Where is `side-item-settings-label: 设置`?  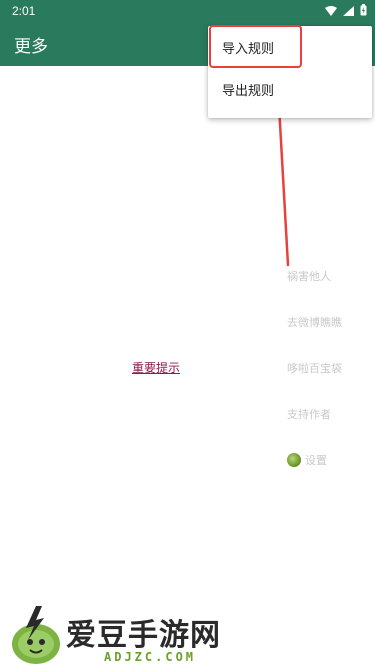
side-item-settings-label: 设置 is located at coordinates (316, 460).